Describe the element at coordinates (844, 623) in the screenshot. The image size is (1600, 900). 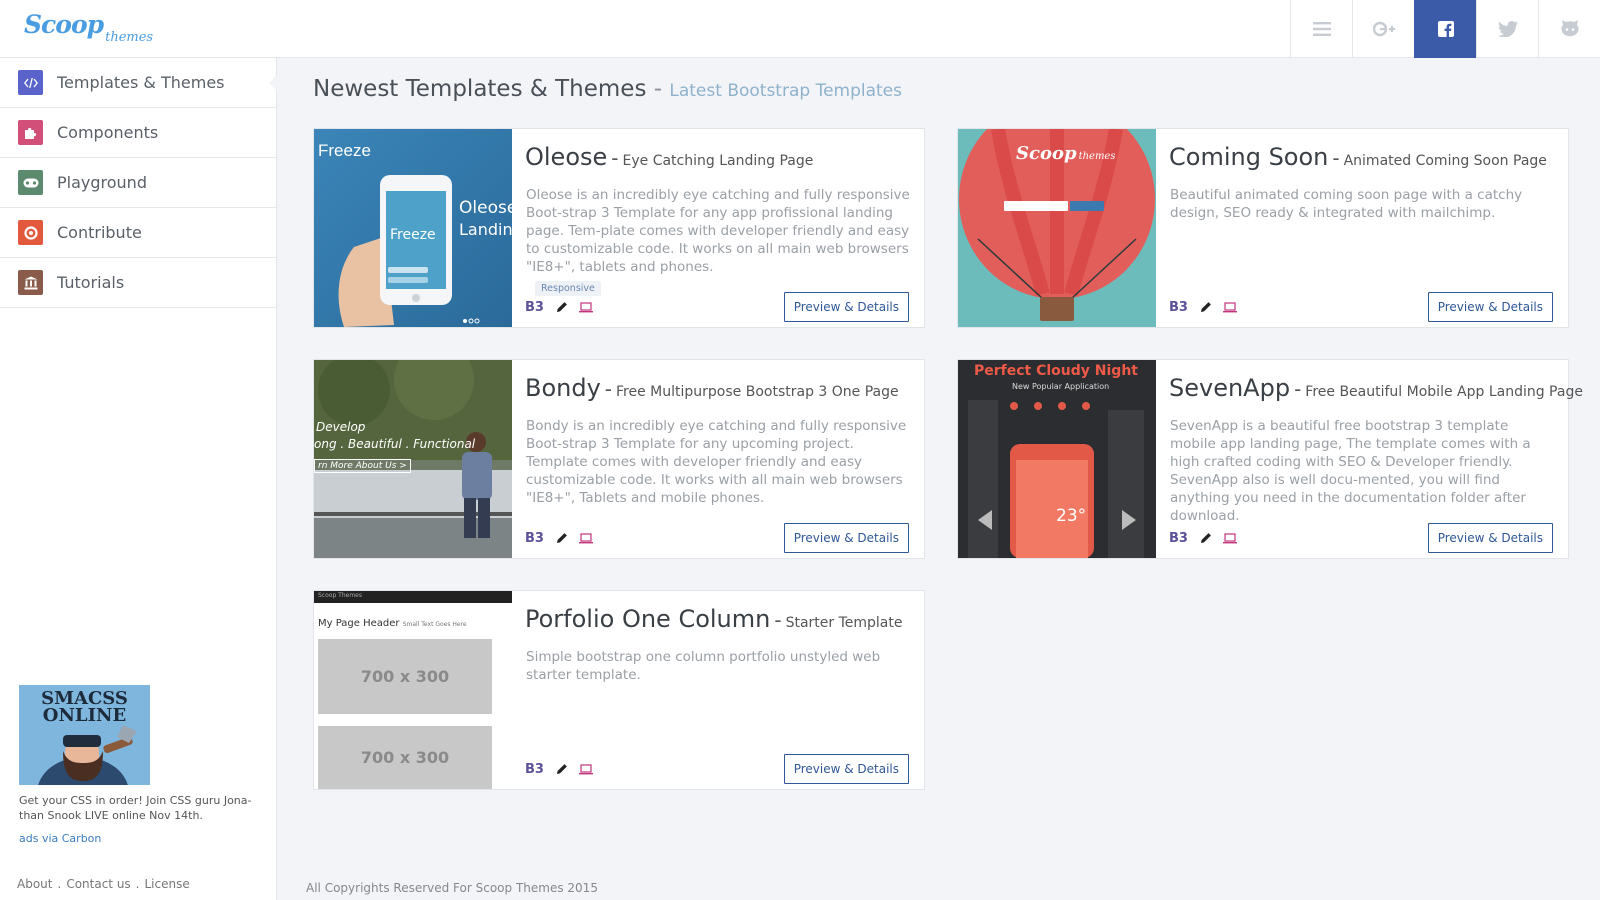
I see `card-subtitle: Starter Template` at that location.